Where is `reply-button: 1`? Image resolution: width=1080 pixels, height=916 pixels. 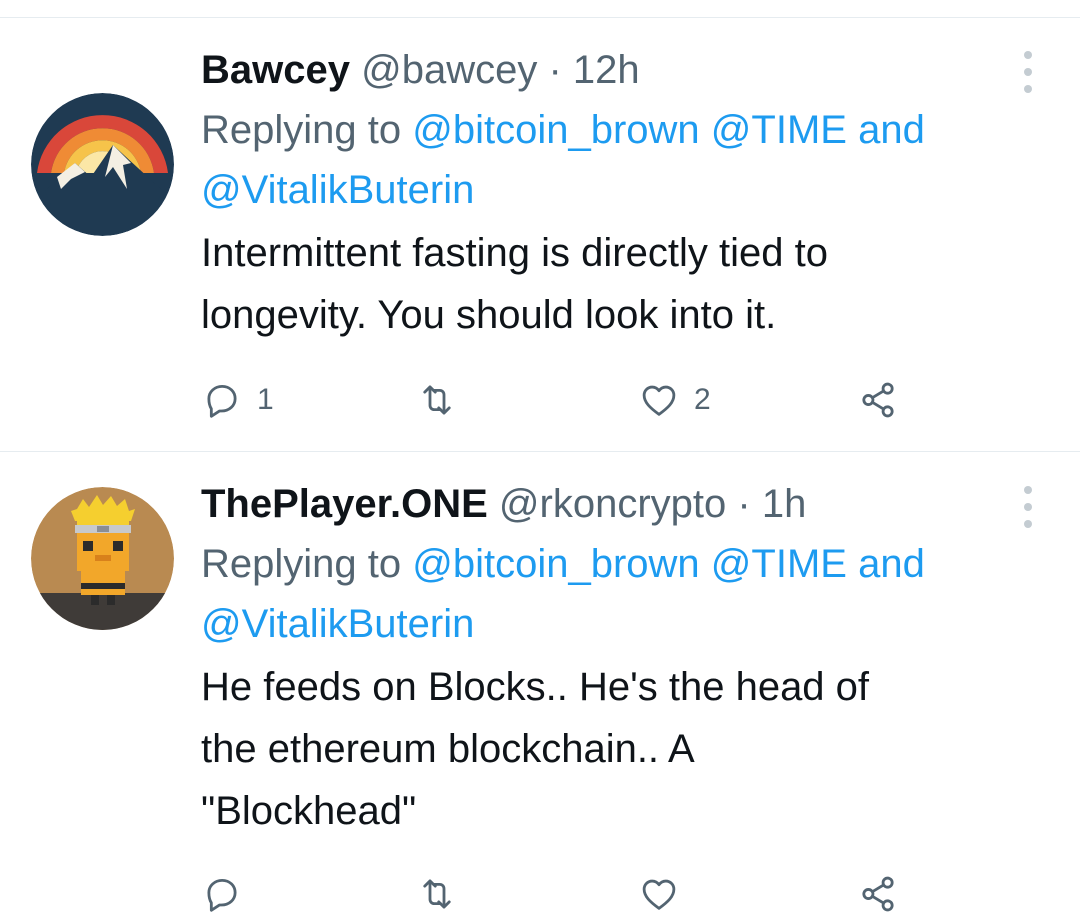
reply-button: 1 is located at coordinates (237, 400).